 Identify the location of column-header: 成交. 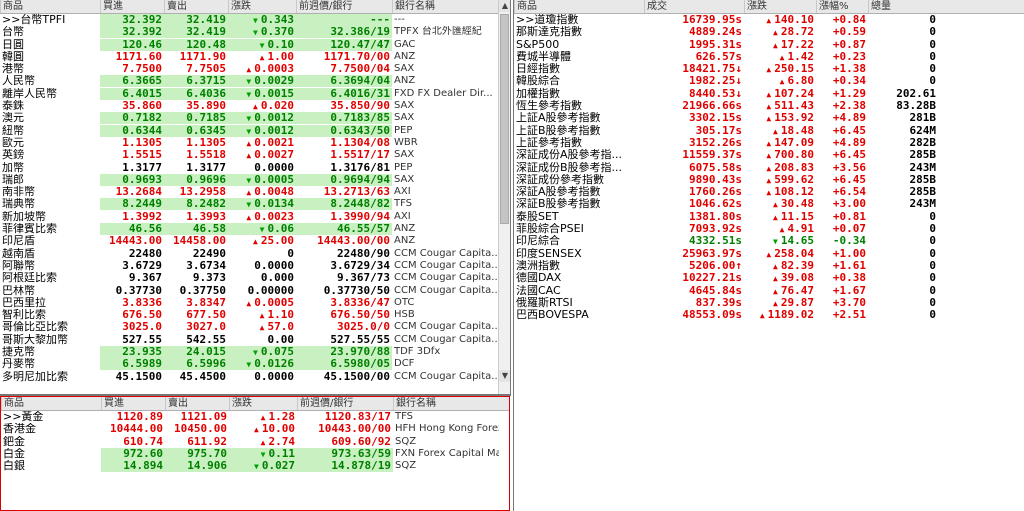
(694, 6).